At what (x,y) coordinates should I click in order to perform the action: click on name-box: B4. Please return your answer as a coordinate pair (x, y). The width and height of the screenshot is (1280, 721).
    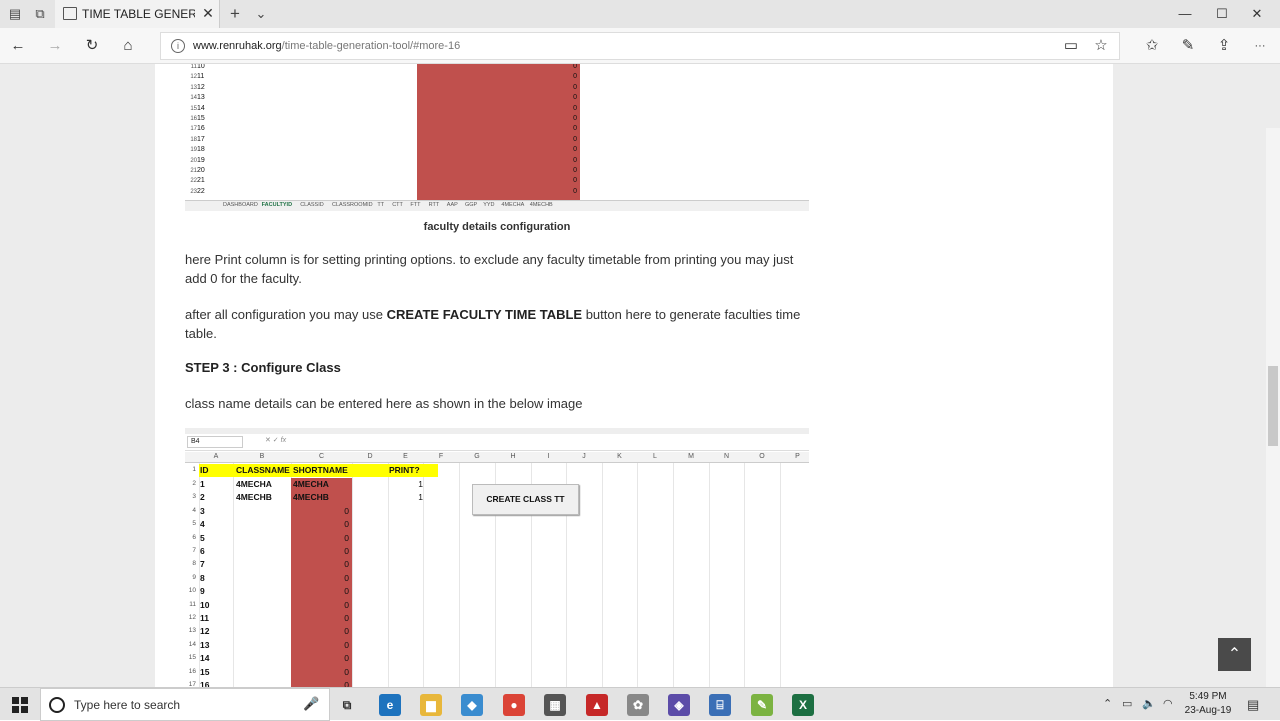
    Looking at the image, I should click on (215, 442).